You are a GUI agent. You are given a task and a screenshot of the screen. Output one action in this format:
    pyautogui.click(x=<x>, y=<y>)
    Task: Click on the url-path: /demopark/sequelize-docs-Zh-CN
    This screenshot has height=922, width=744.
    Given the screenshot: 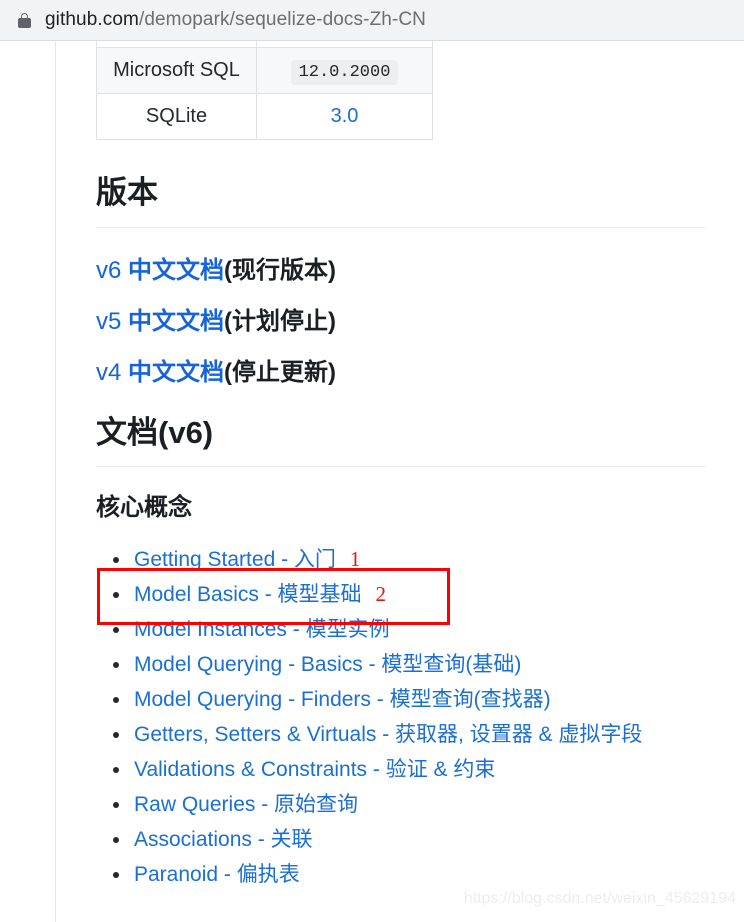 What is the action you would take?
    pyautogui.click(x=282, y=19)
    